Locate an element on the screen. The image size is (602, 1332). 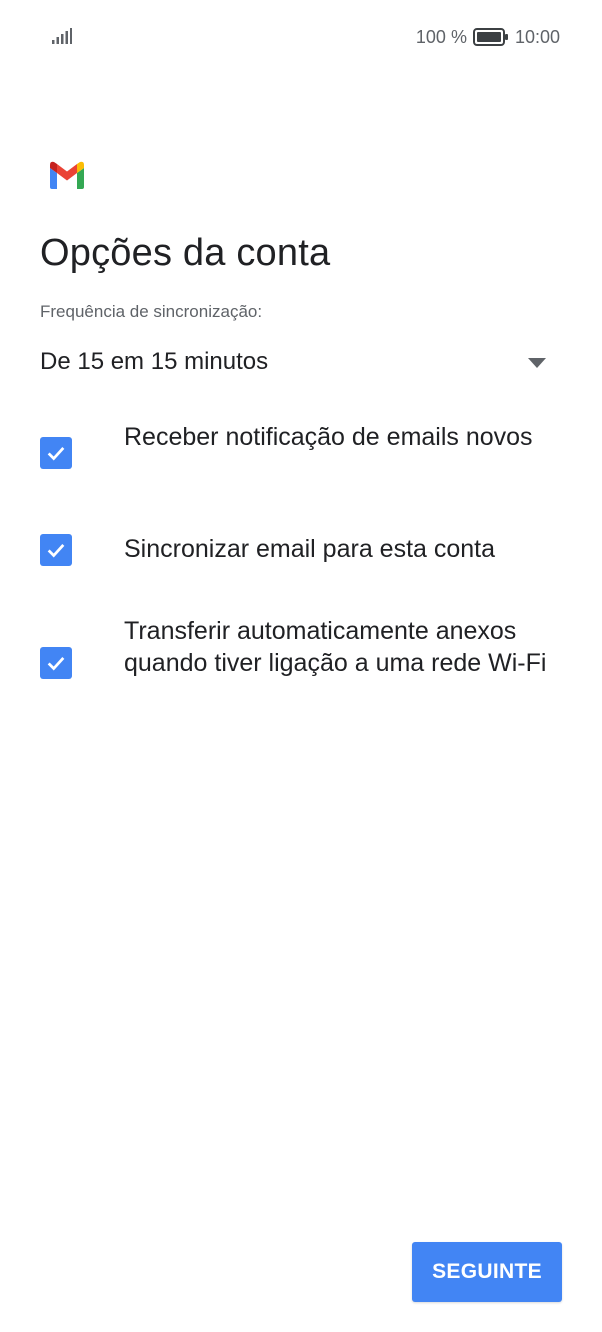
sync-frequency-dropdown: De 15 em 15 minutos is located at coordinates (301, 363).